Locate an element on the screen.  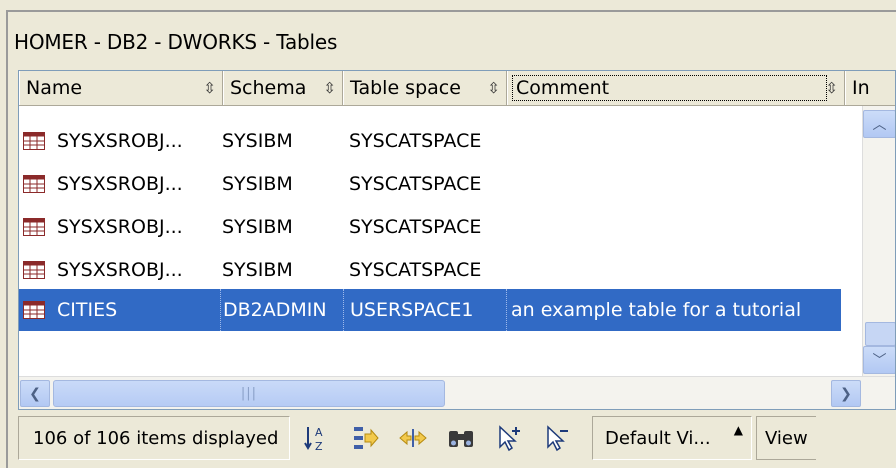
column-header-label: Comment is located at coordinates (669, 88).